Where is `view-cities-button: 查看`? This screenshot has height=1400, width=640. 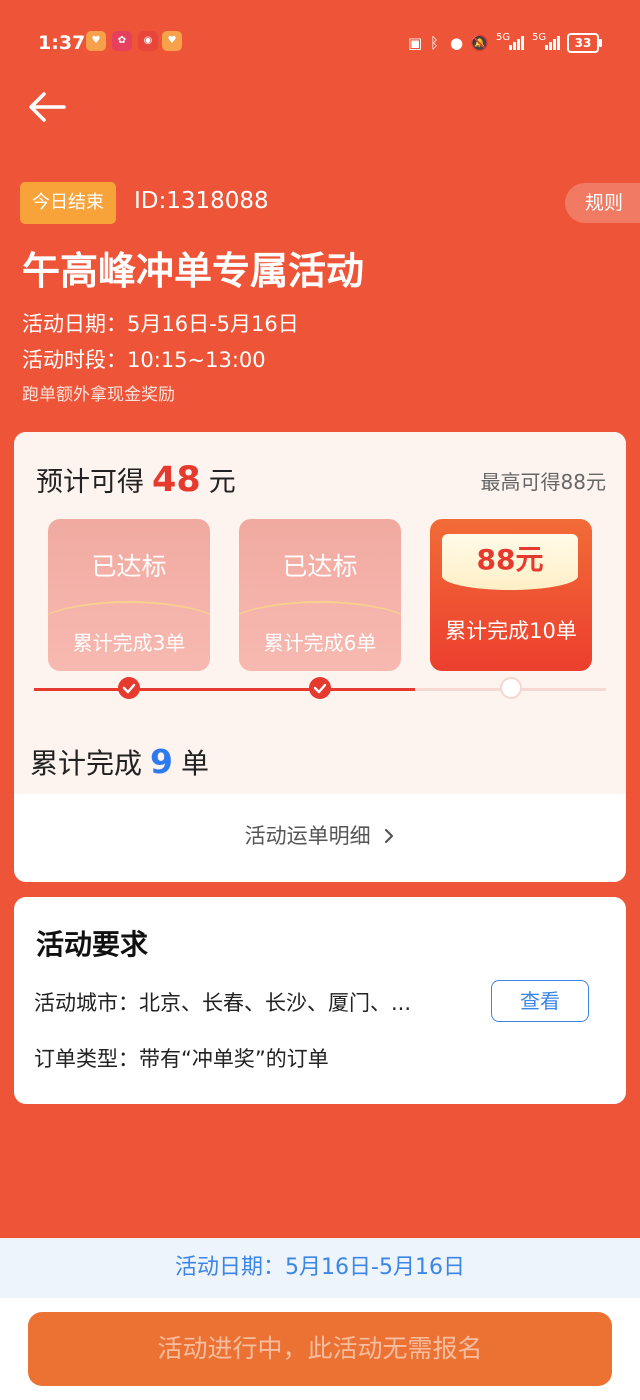 view-cities-button: 查看 is located at coordinates (540, 1001).